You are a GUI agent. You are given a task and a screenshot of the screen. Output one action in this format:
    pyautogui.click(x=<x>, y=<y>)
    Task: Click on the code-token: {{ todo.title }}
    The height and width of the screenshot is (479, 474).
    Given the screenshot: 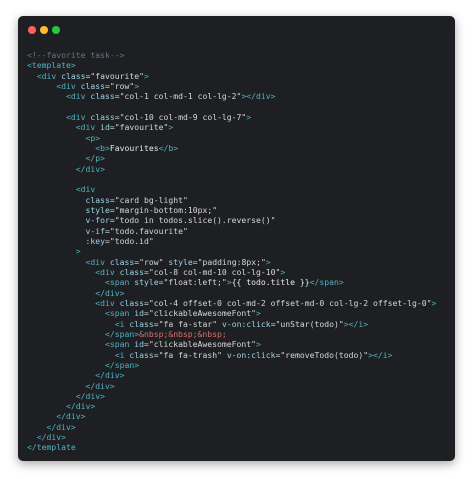 What is the action you would take?
    pyautogui.click(x=270, y=282)
    